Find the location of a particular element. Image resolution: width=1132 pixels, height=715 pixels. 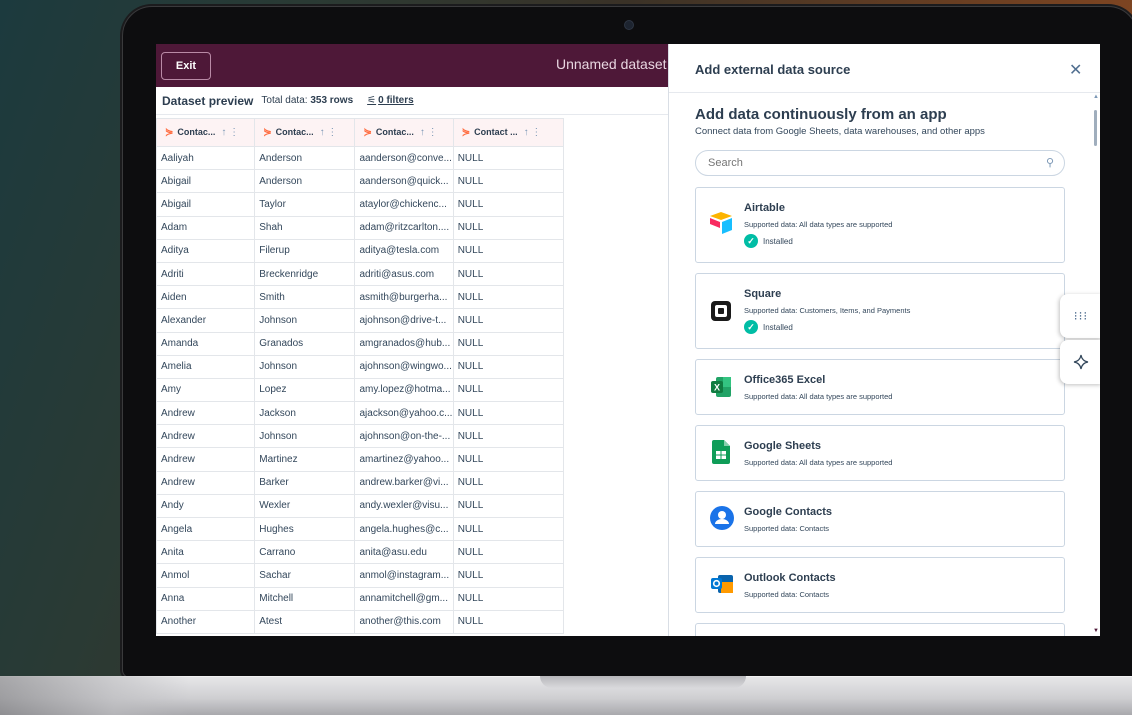

table-row: Andrew Martinez amartinez@yahoo... NULL is located at coordinates (360, 459).